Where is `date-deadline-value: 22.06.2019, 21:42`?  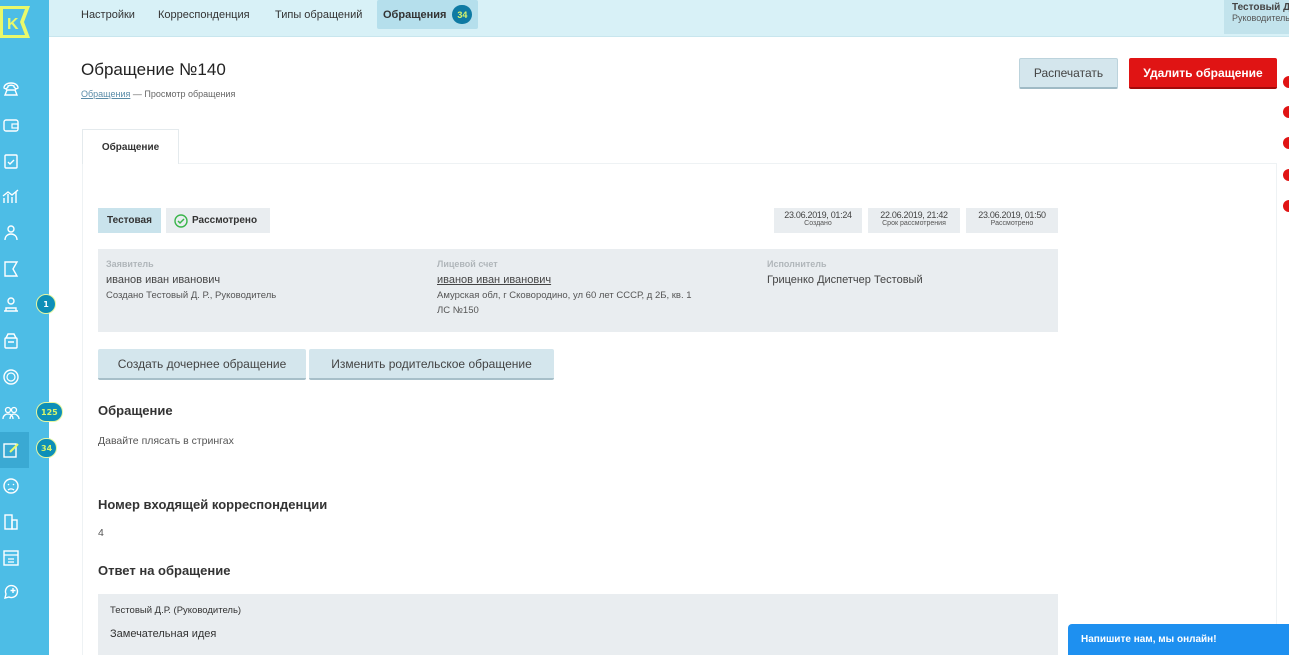 date-deadline-value: 22.06.2019, 21:42 is located at coordinates (914, 215).